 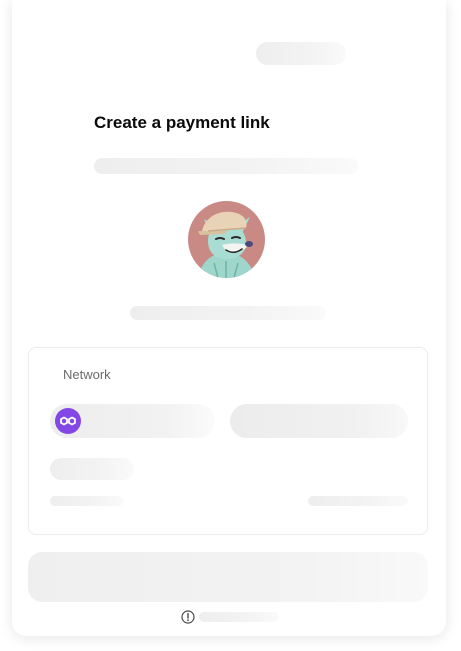 What do you see at coordinates (182, 122) in the screenshot?
I see `page-title: Create a payment link` at bounding box center [182, 122].